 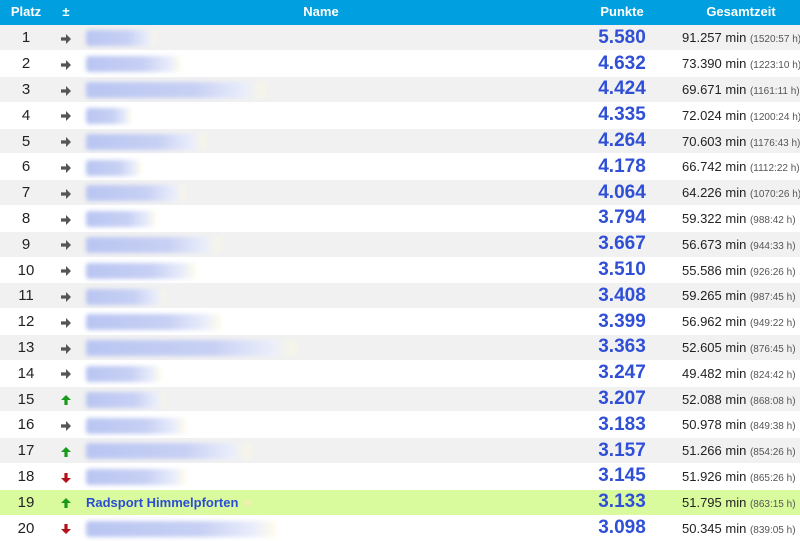 I want to click on ranking-table-header: Platz ± Name Punkte Gesamtzeit, so click(x=400, y=12).